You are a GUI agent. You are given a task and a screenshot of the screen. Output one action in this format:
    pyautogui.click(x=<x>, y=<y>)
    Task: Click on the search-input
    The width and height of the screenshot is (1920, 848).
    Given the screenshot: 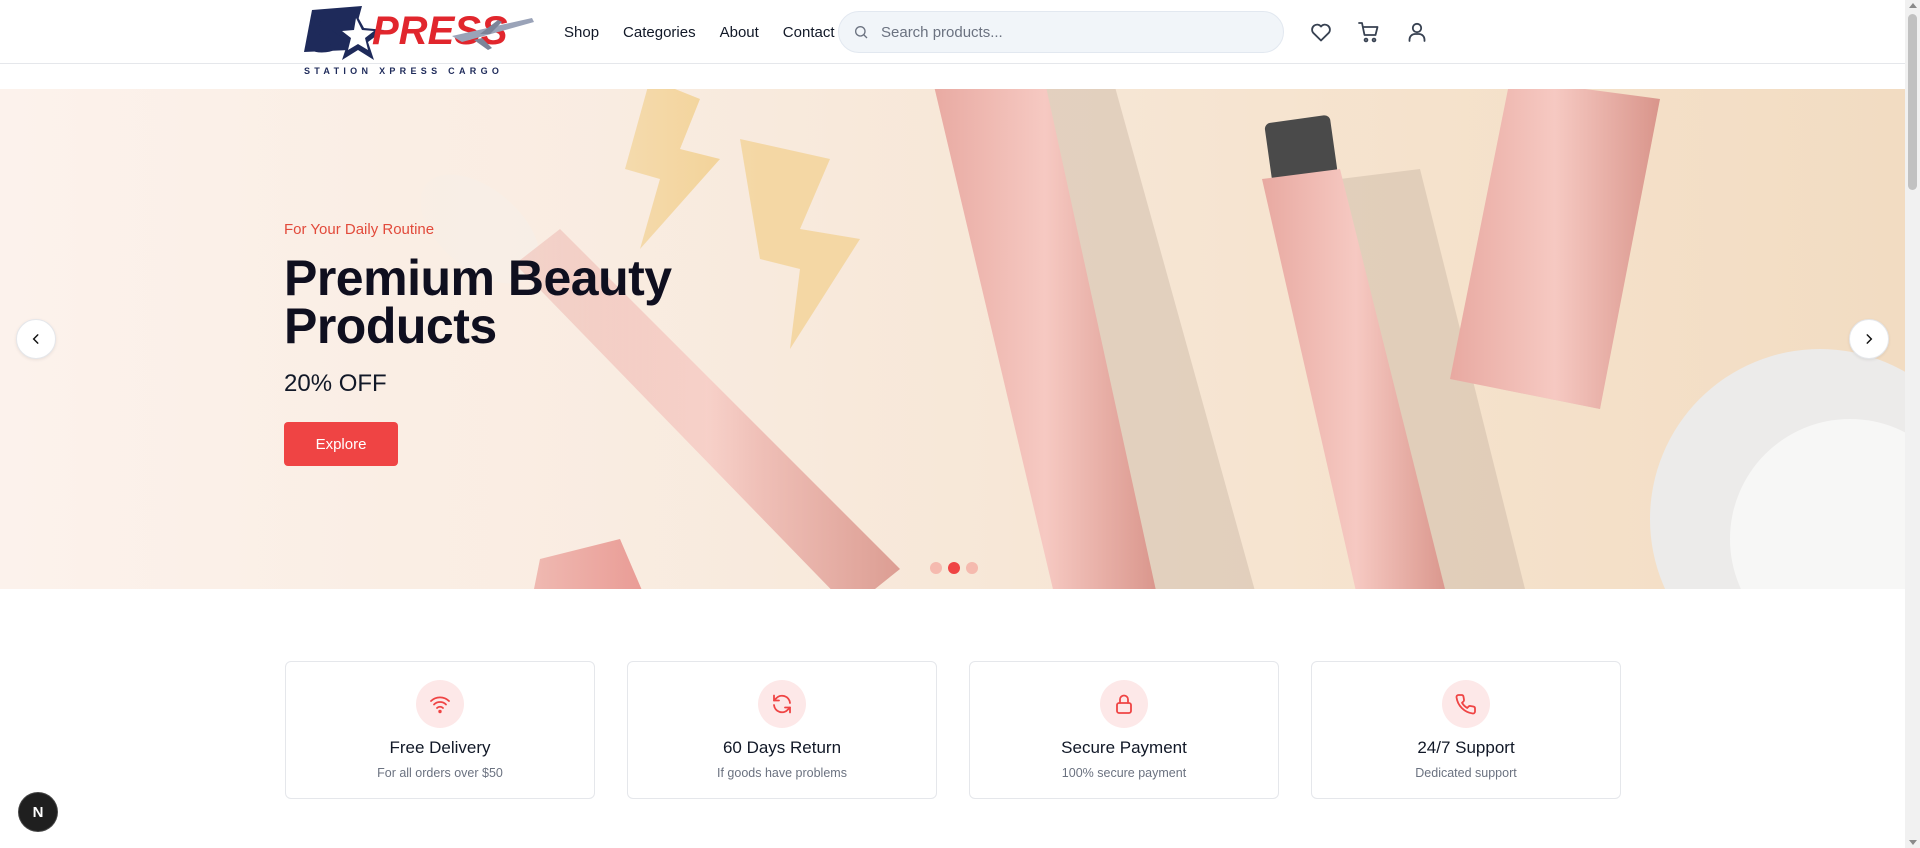 What is the action you would take?
    pyautogui.click(x=1071, y=32)
    